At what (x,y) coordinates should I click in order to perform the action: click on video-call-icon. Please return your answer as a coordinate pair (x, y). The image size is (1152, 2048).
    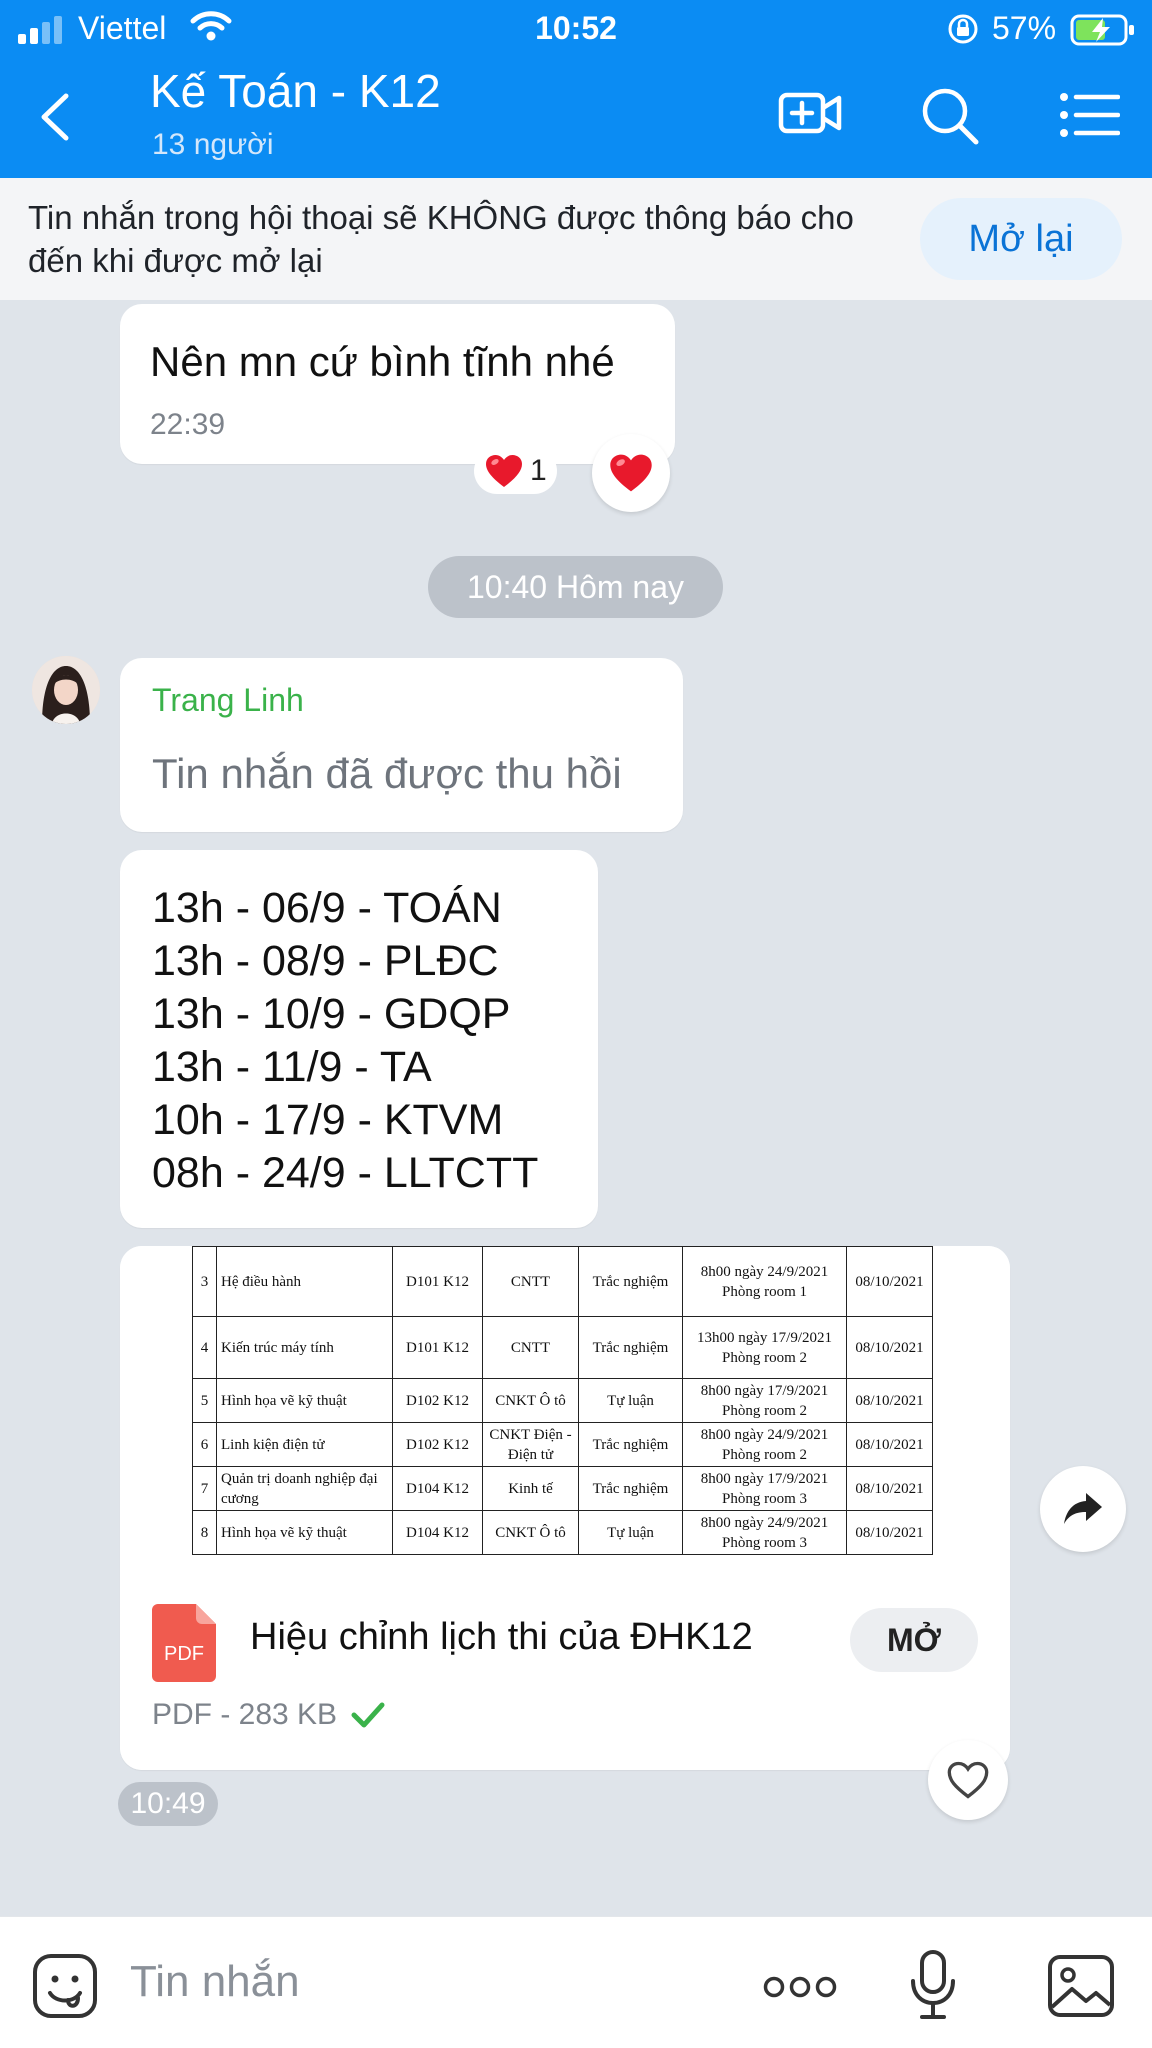
    Looking at the image, I should click on (810, 116).